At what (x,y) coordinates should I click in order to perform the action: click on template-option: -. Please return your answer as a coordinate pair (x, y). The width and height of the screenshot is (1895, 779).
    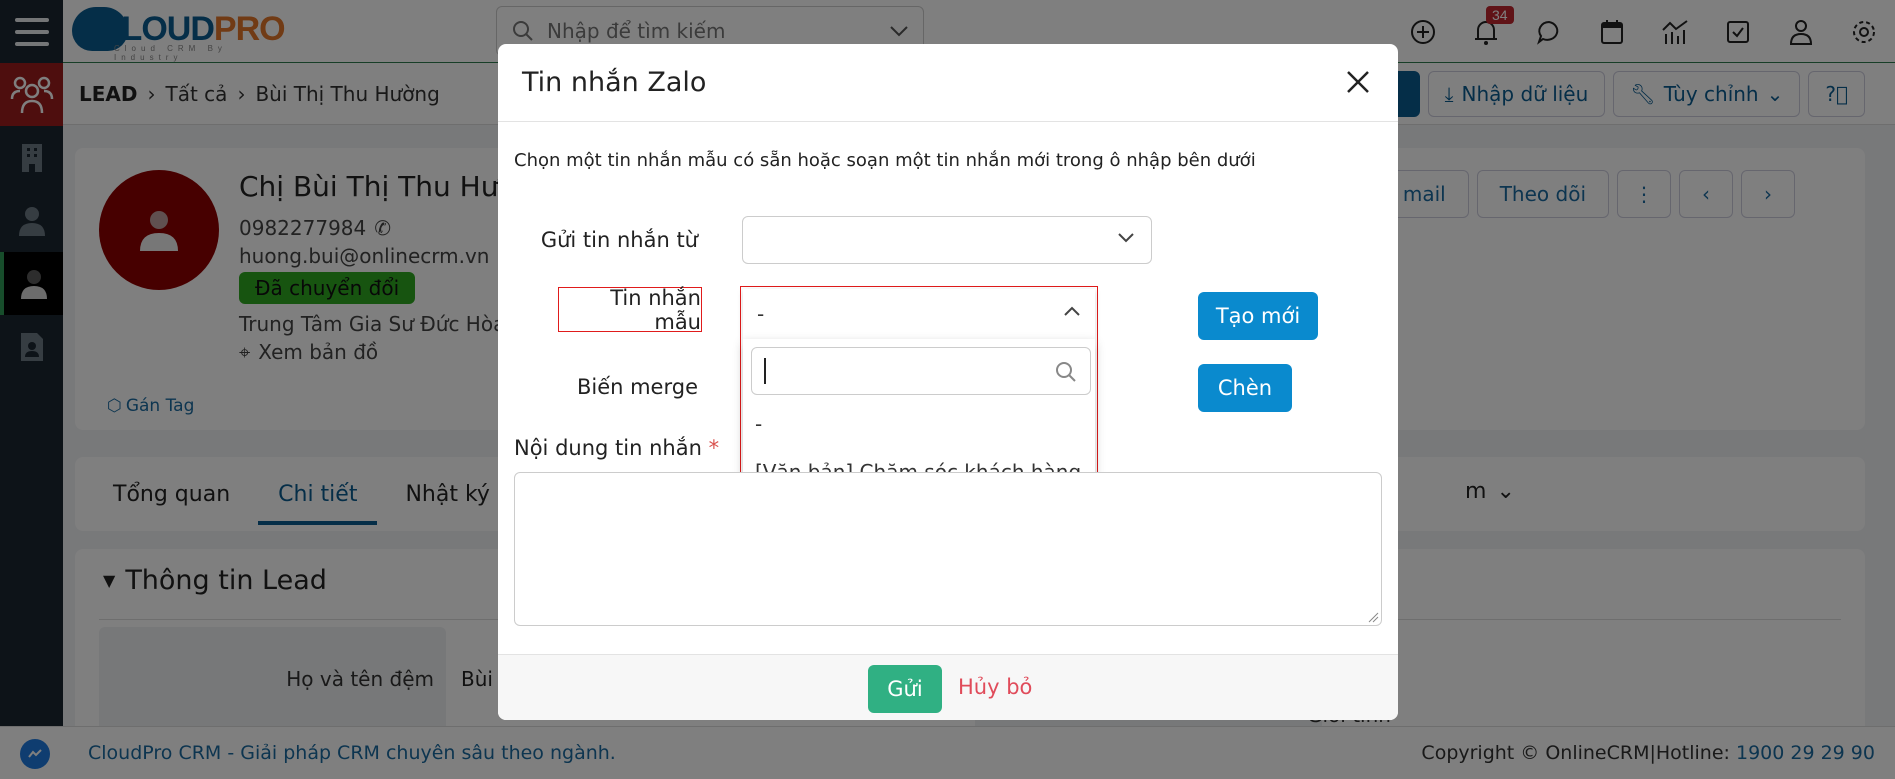
    Looking at the image, I should click on (919, 424).